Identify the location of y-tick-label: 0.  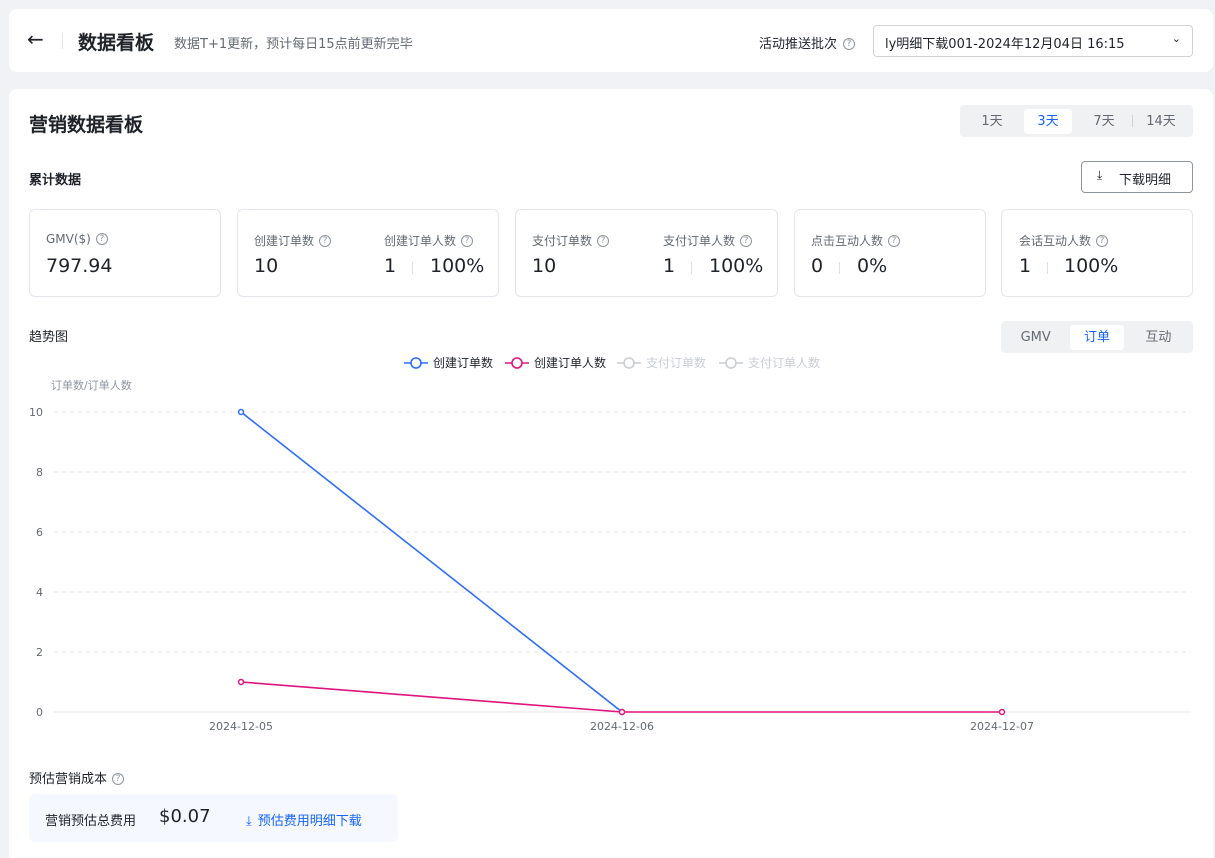
(39, 712).